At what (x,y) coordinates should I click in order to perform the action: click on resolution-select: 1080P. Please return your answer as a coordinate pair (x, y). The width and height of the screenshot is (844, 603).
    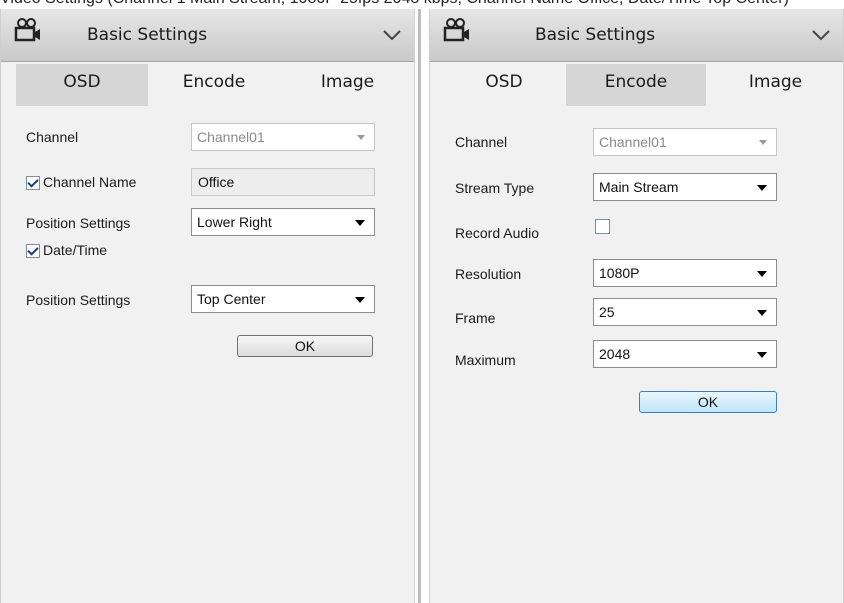
    Looking at the image, I should click on (685, 273).